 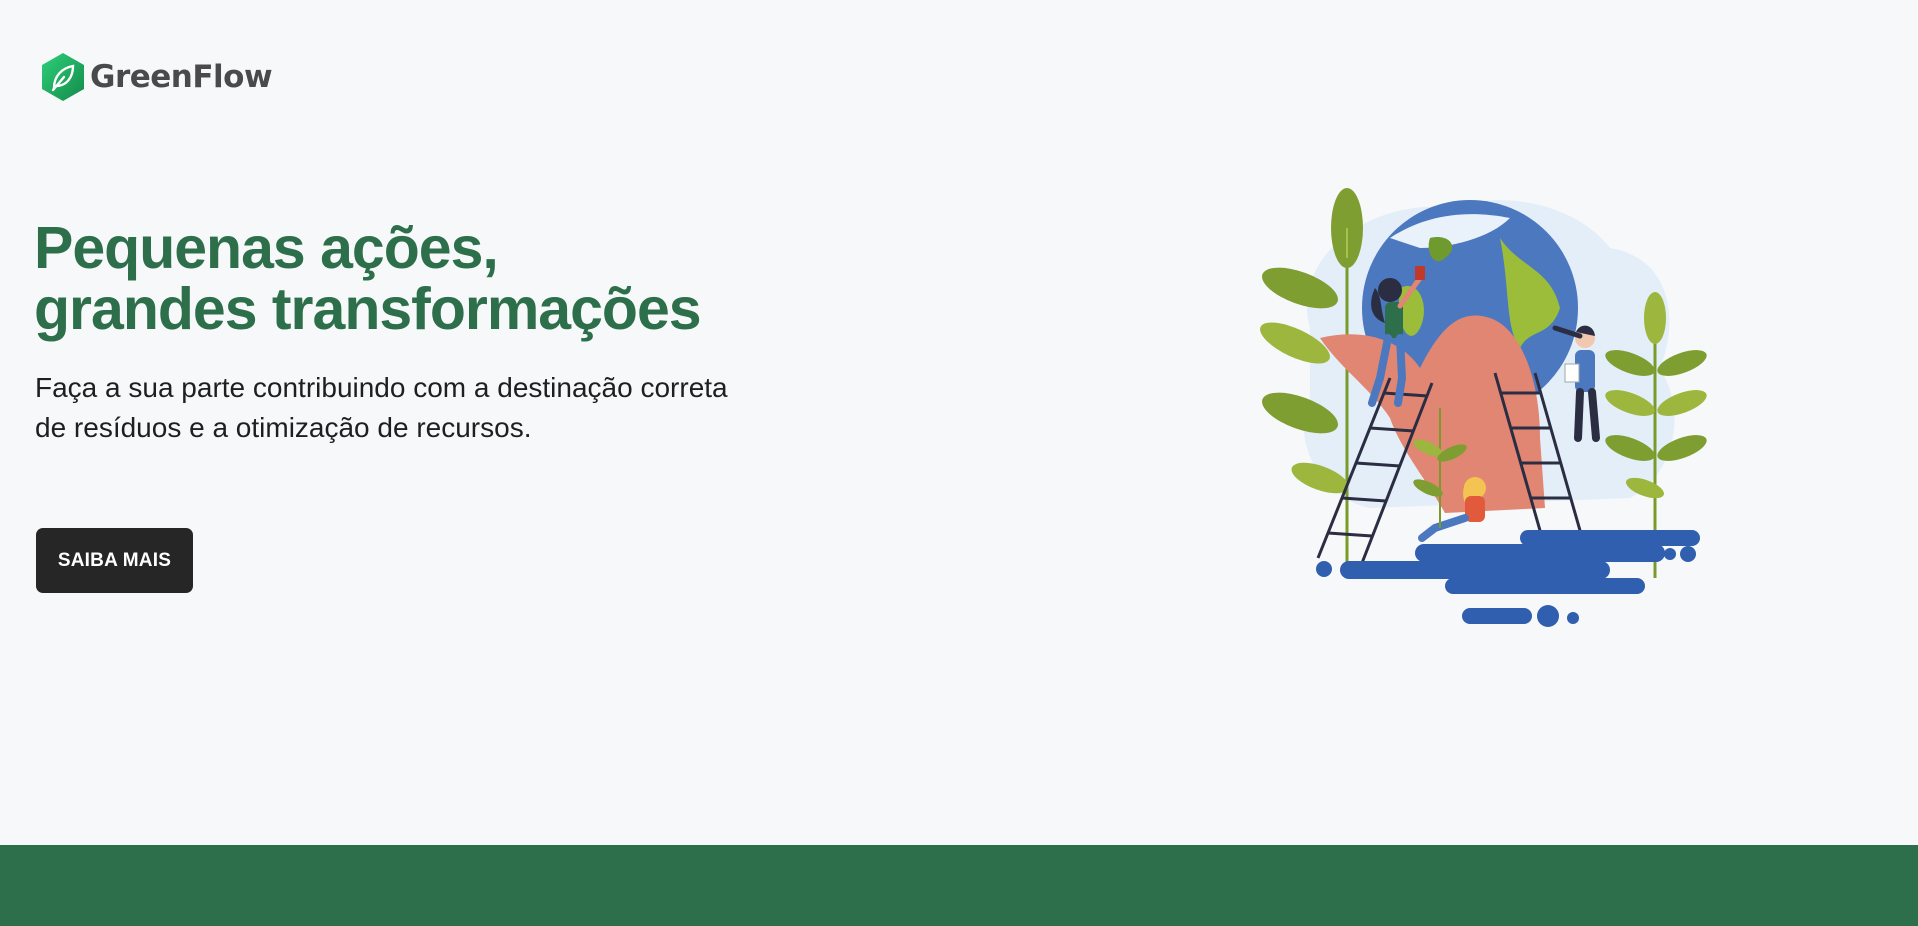 I want to click on brand-name: GreenFlow, so click(x=181, y=77).